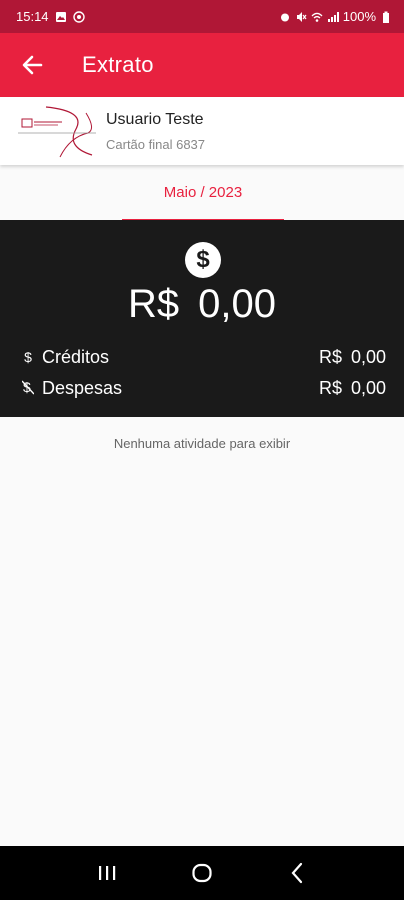 This screenshot has width=404, height=900. Describe the element at coordinates (202, 304) in the screenshot. I see `total-balance: R$ 0,00` at that location.